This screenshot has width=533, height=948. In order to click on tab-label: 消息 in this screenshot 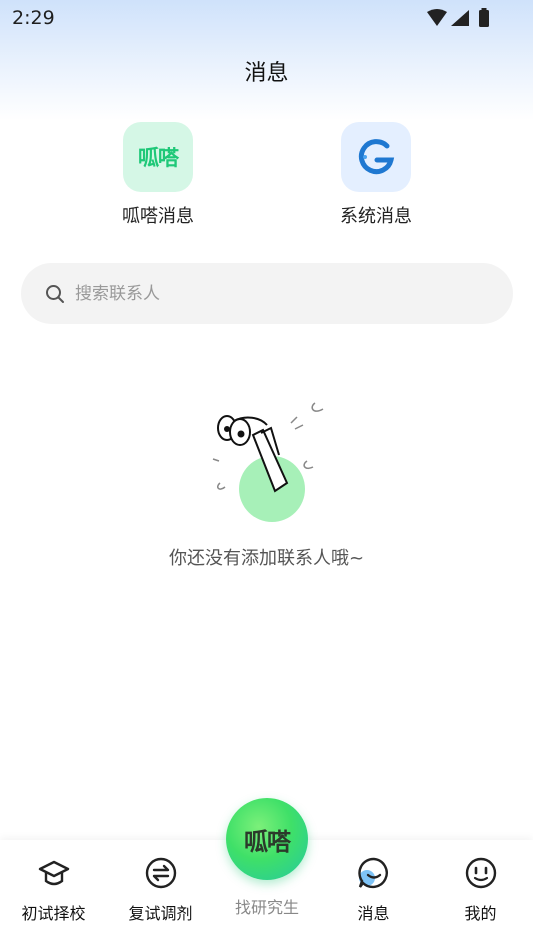, I will do `click(373, 913)`.